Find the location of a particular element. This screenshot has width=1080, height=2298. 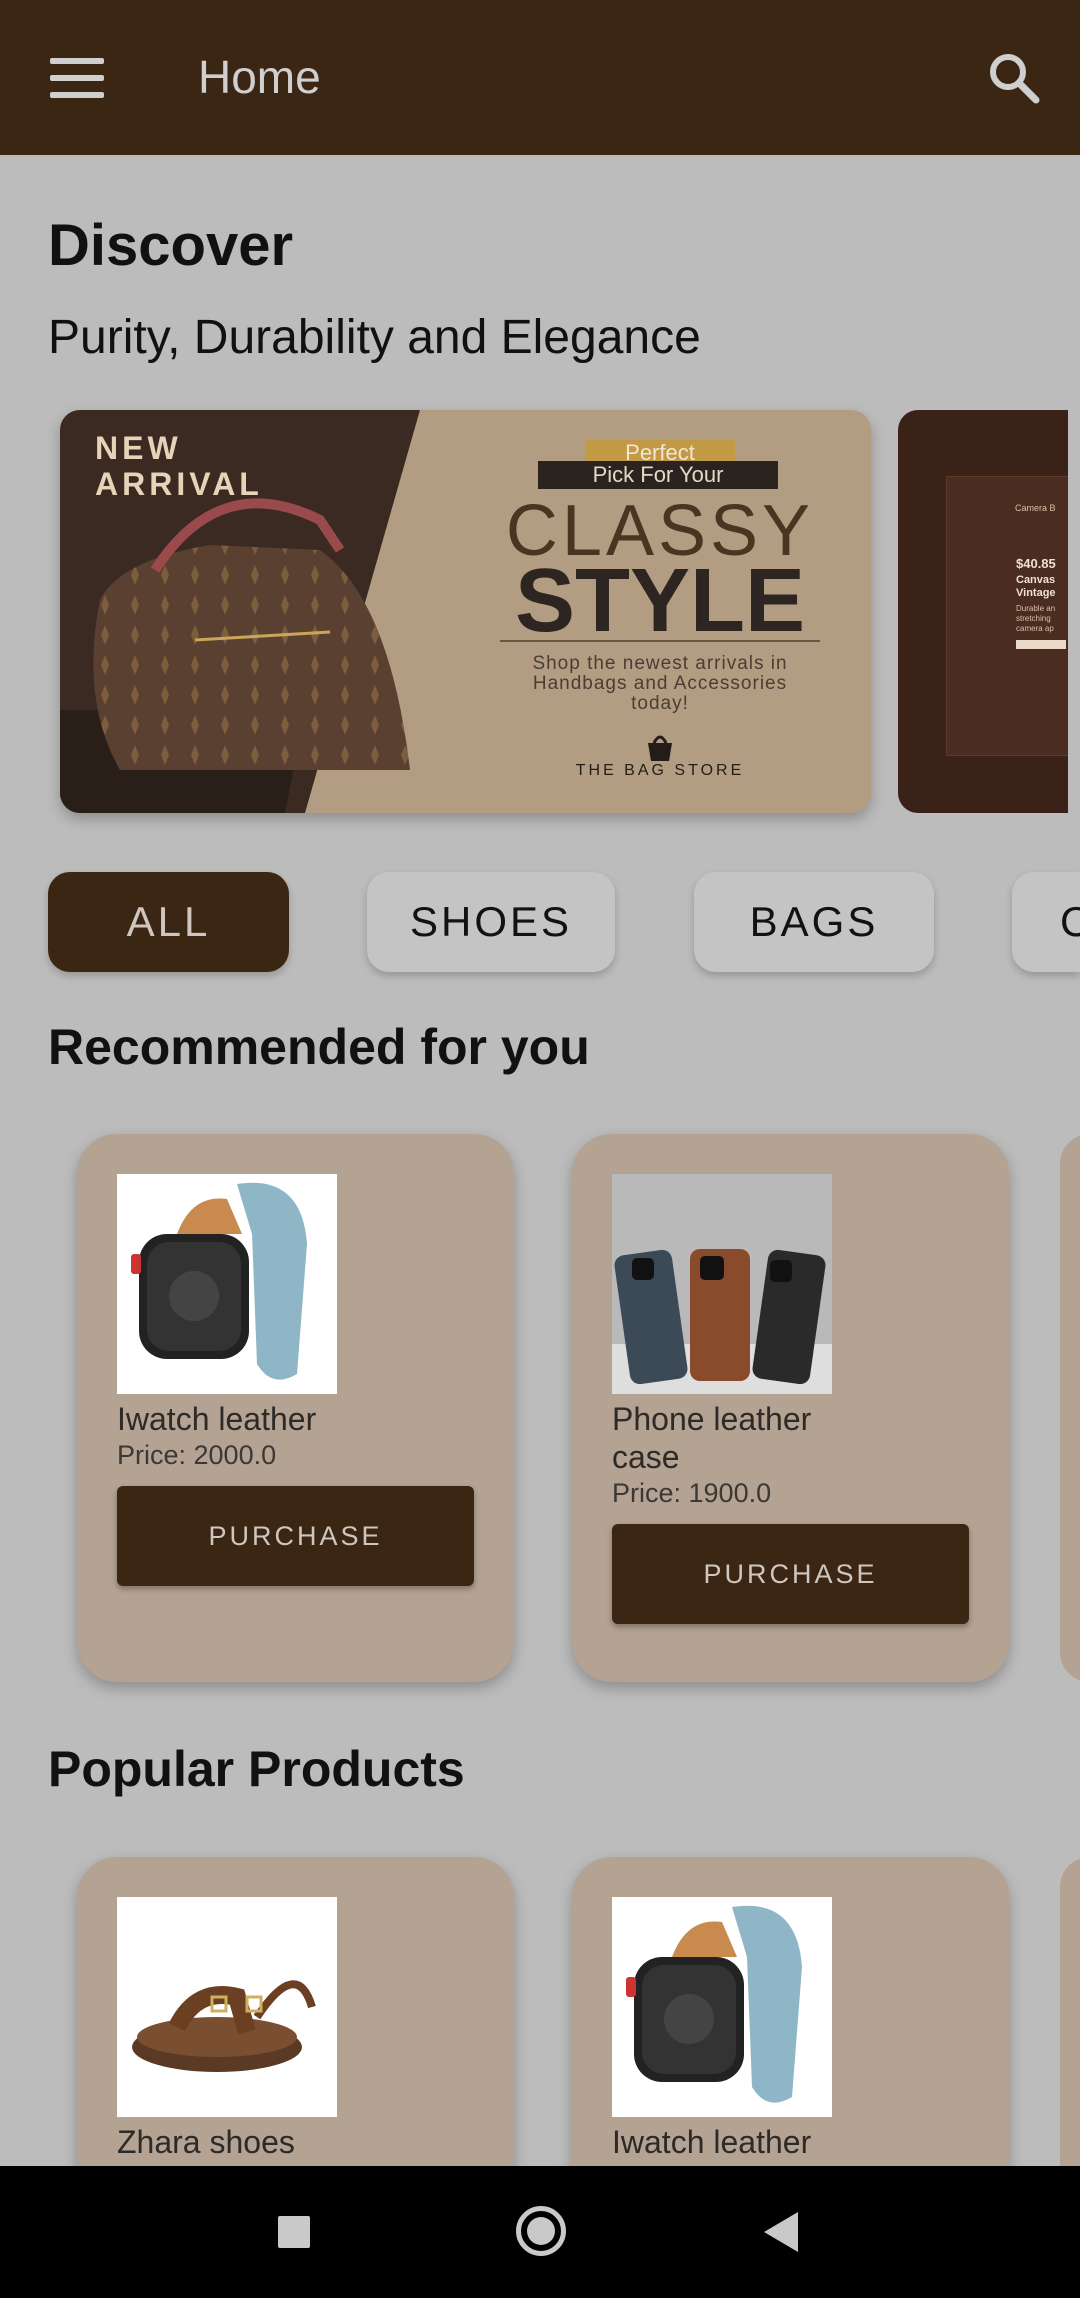

product-price: Price: 2000.0 is located at coordinates (197, 1455).